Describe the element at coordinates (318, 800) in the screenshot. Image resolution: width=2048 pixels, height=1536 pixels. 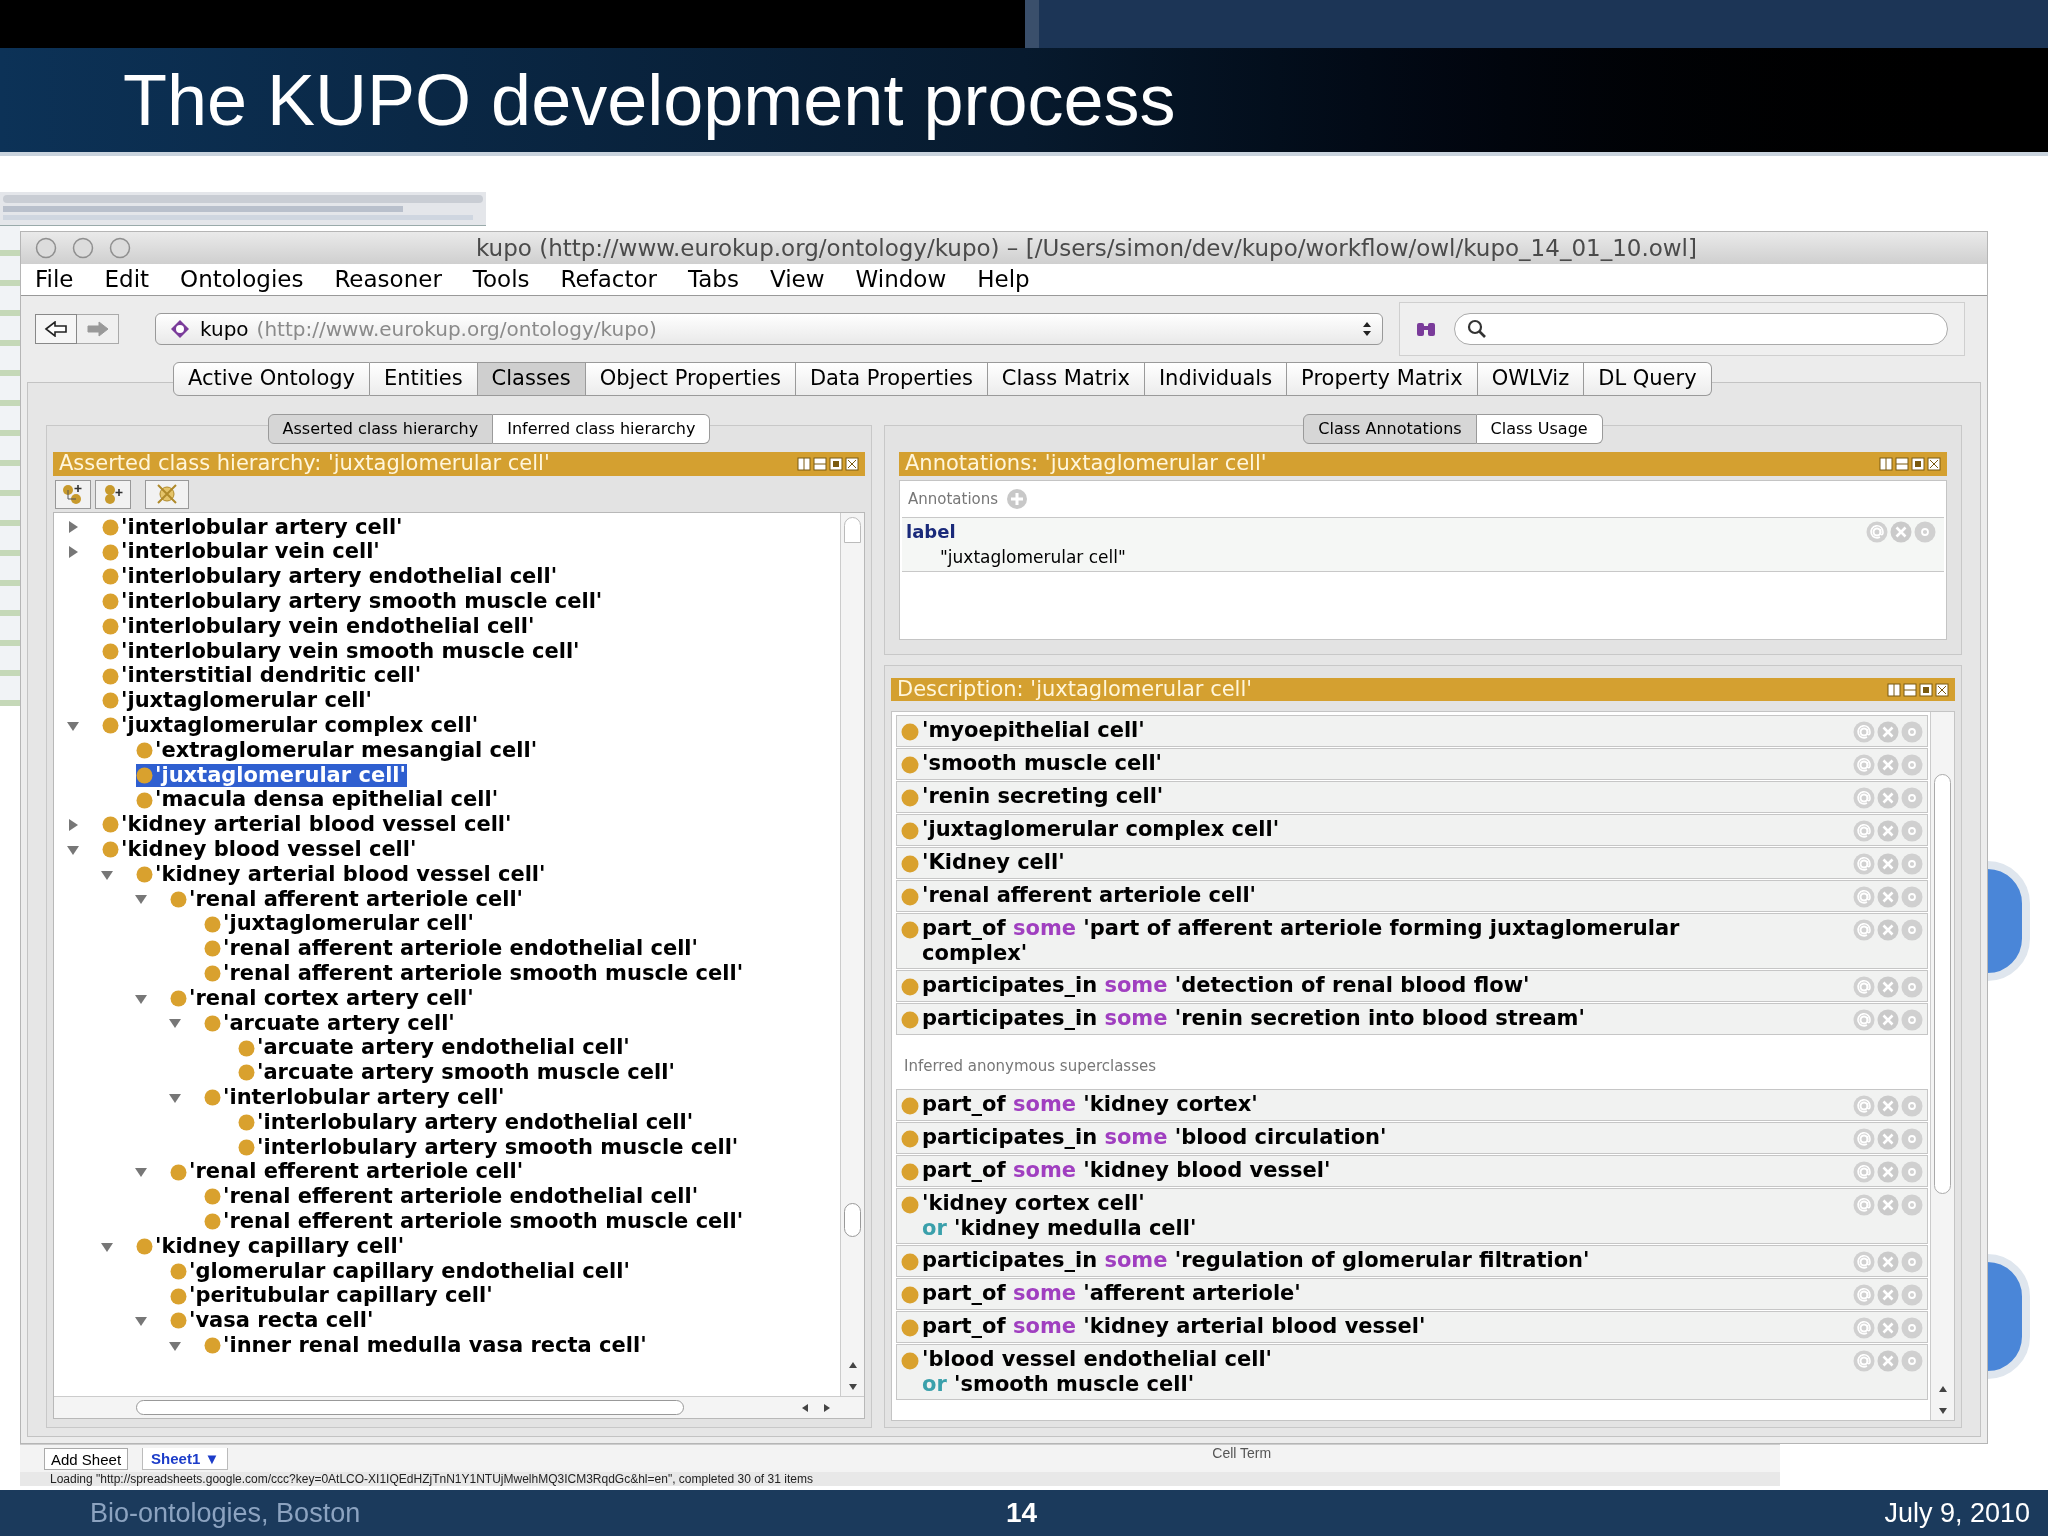
I see `tree-item: 'macula densa epithelial cell'` at that location.